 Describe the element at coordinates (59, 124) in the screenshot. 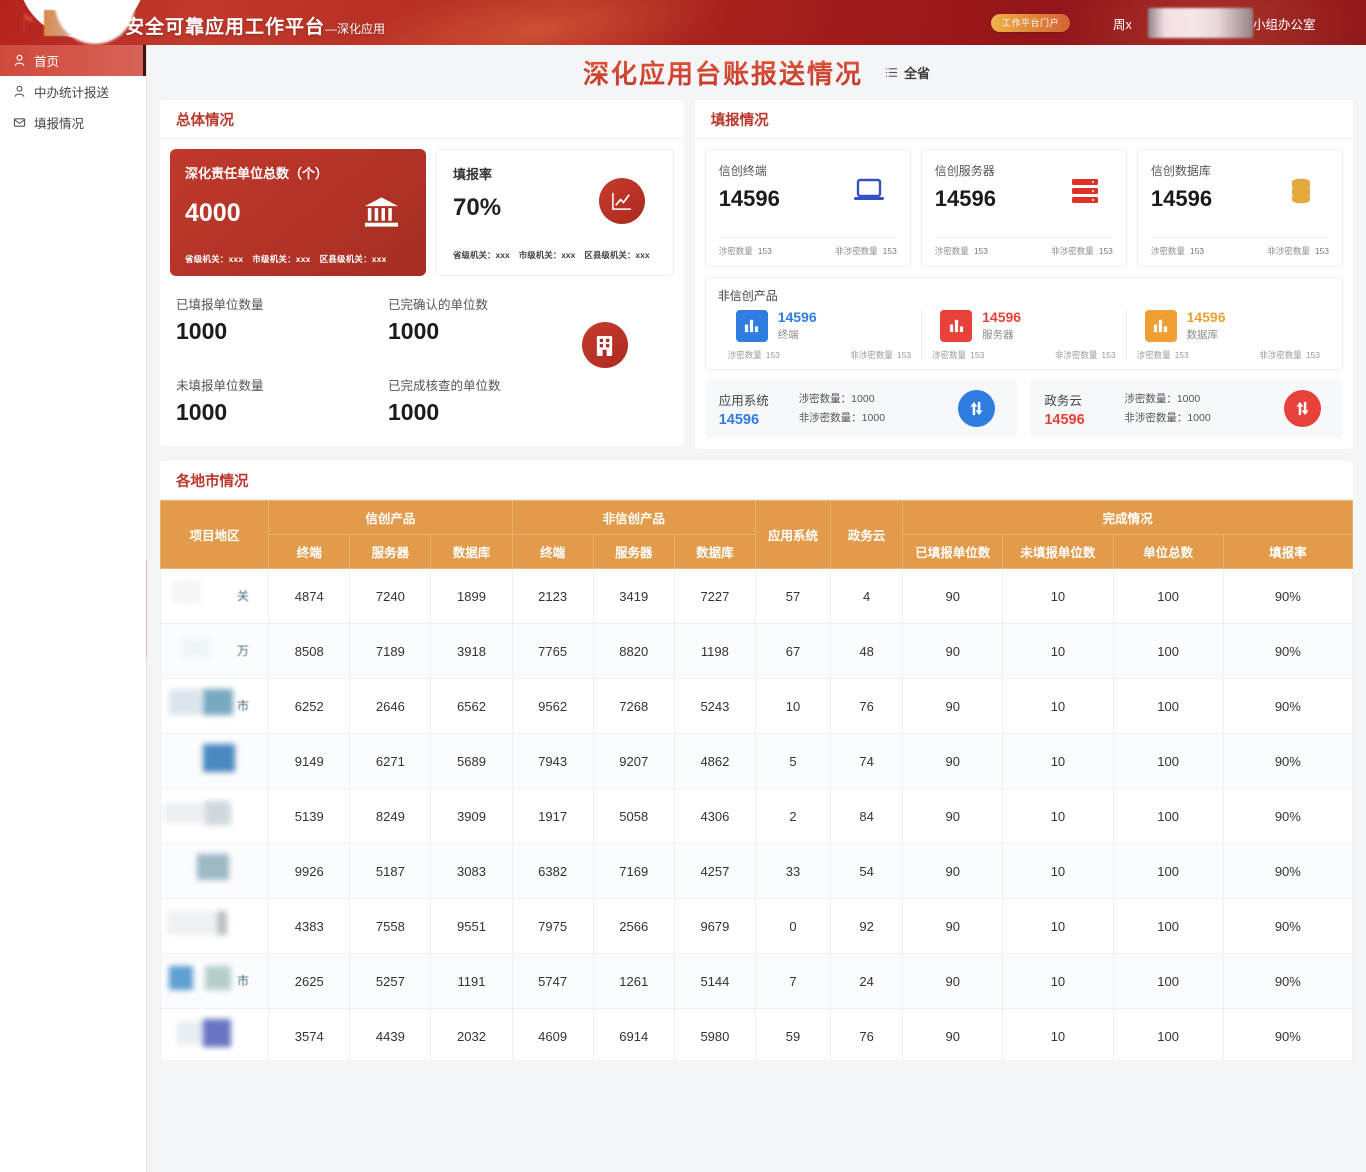

I see `sidebar-item-label: 填报情况` at that location.